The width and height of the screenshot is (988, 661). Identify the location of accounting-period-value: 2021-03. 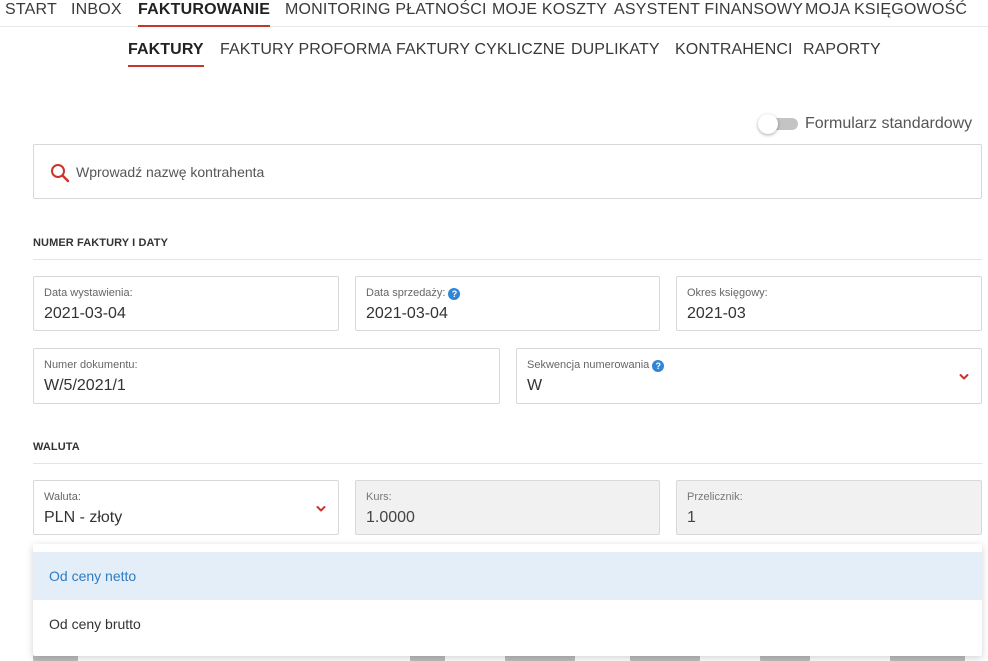
(716, 313).